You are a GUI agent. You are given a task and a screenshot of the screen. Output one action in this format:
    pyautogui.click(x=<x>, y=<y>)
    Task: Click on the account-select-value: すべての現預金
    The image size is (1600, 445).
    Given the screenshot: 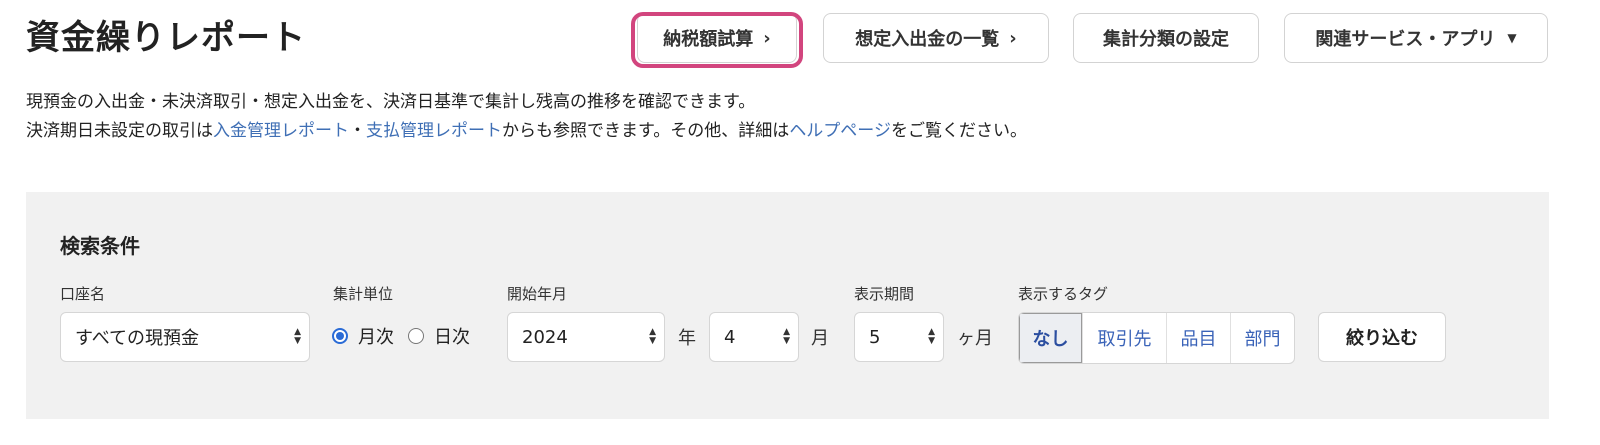 What is the action you would take?
    pyautogui.click(x=137, y=338)
    